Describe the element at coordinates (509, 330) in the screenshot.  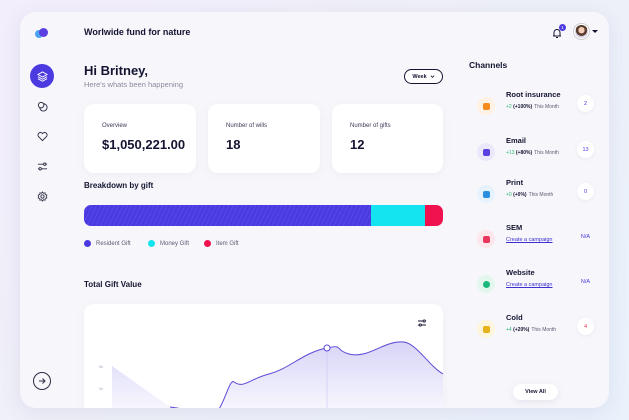
I see `change-value: +4` at that location.